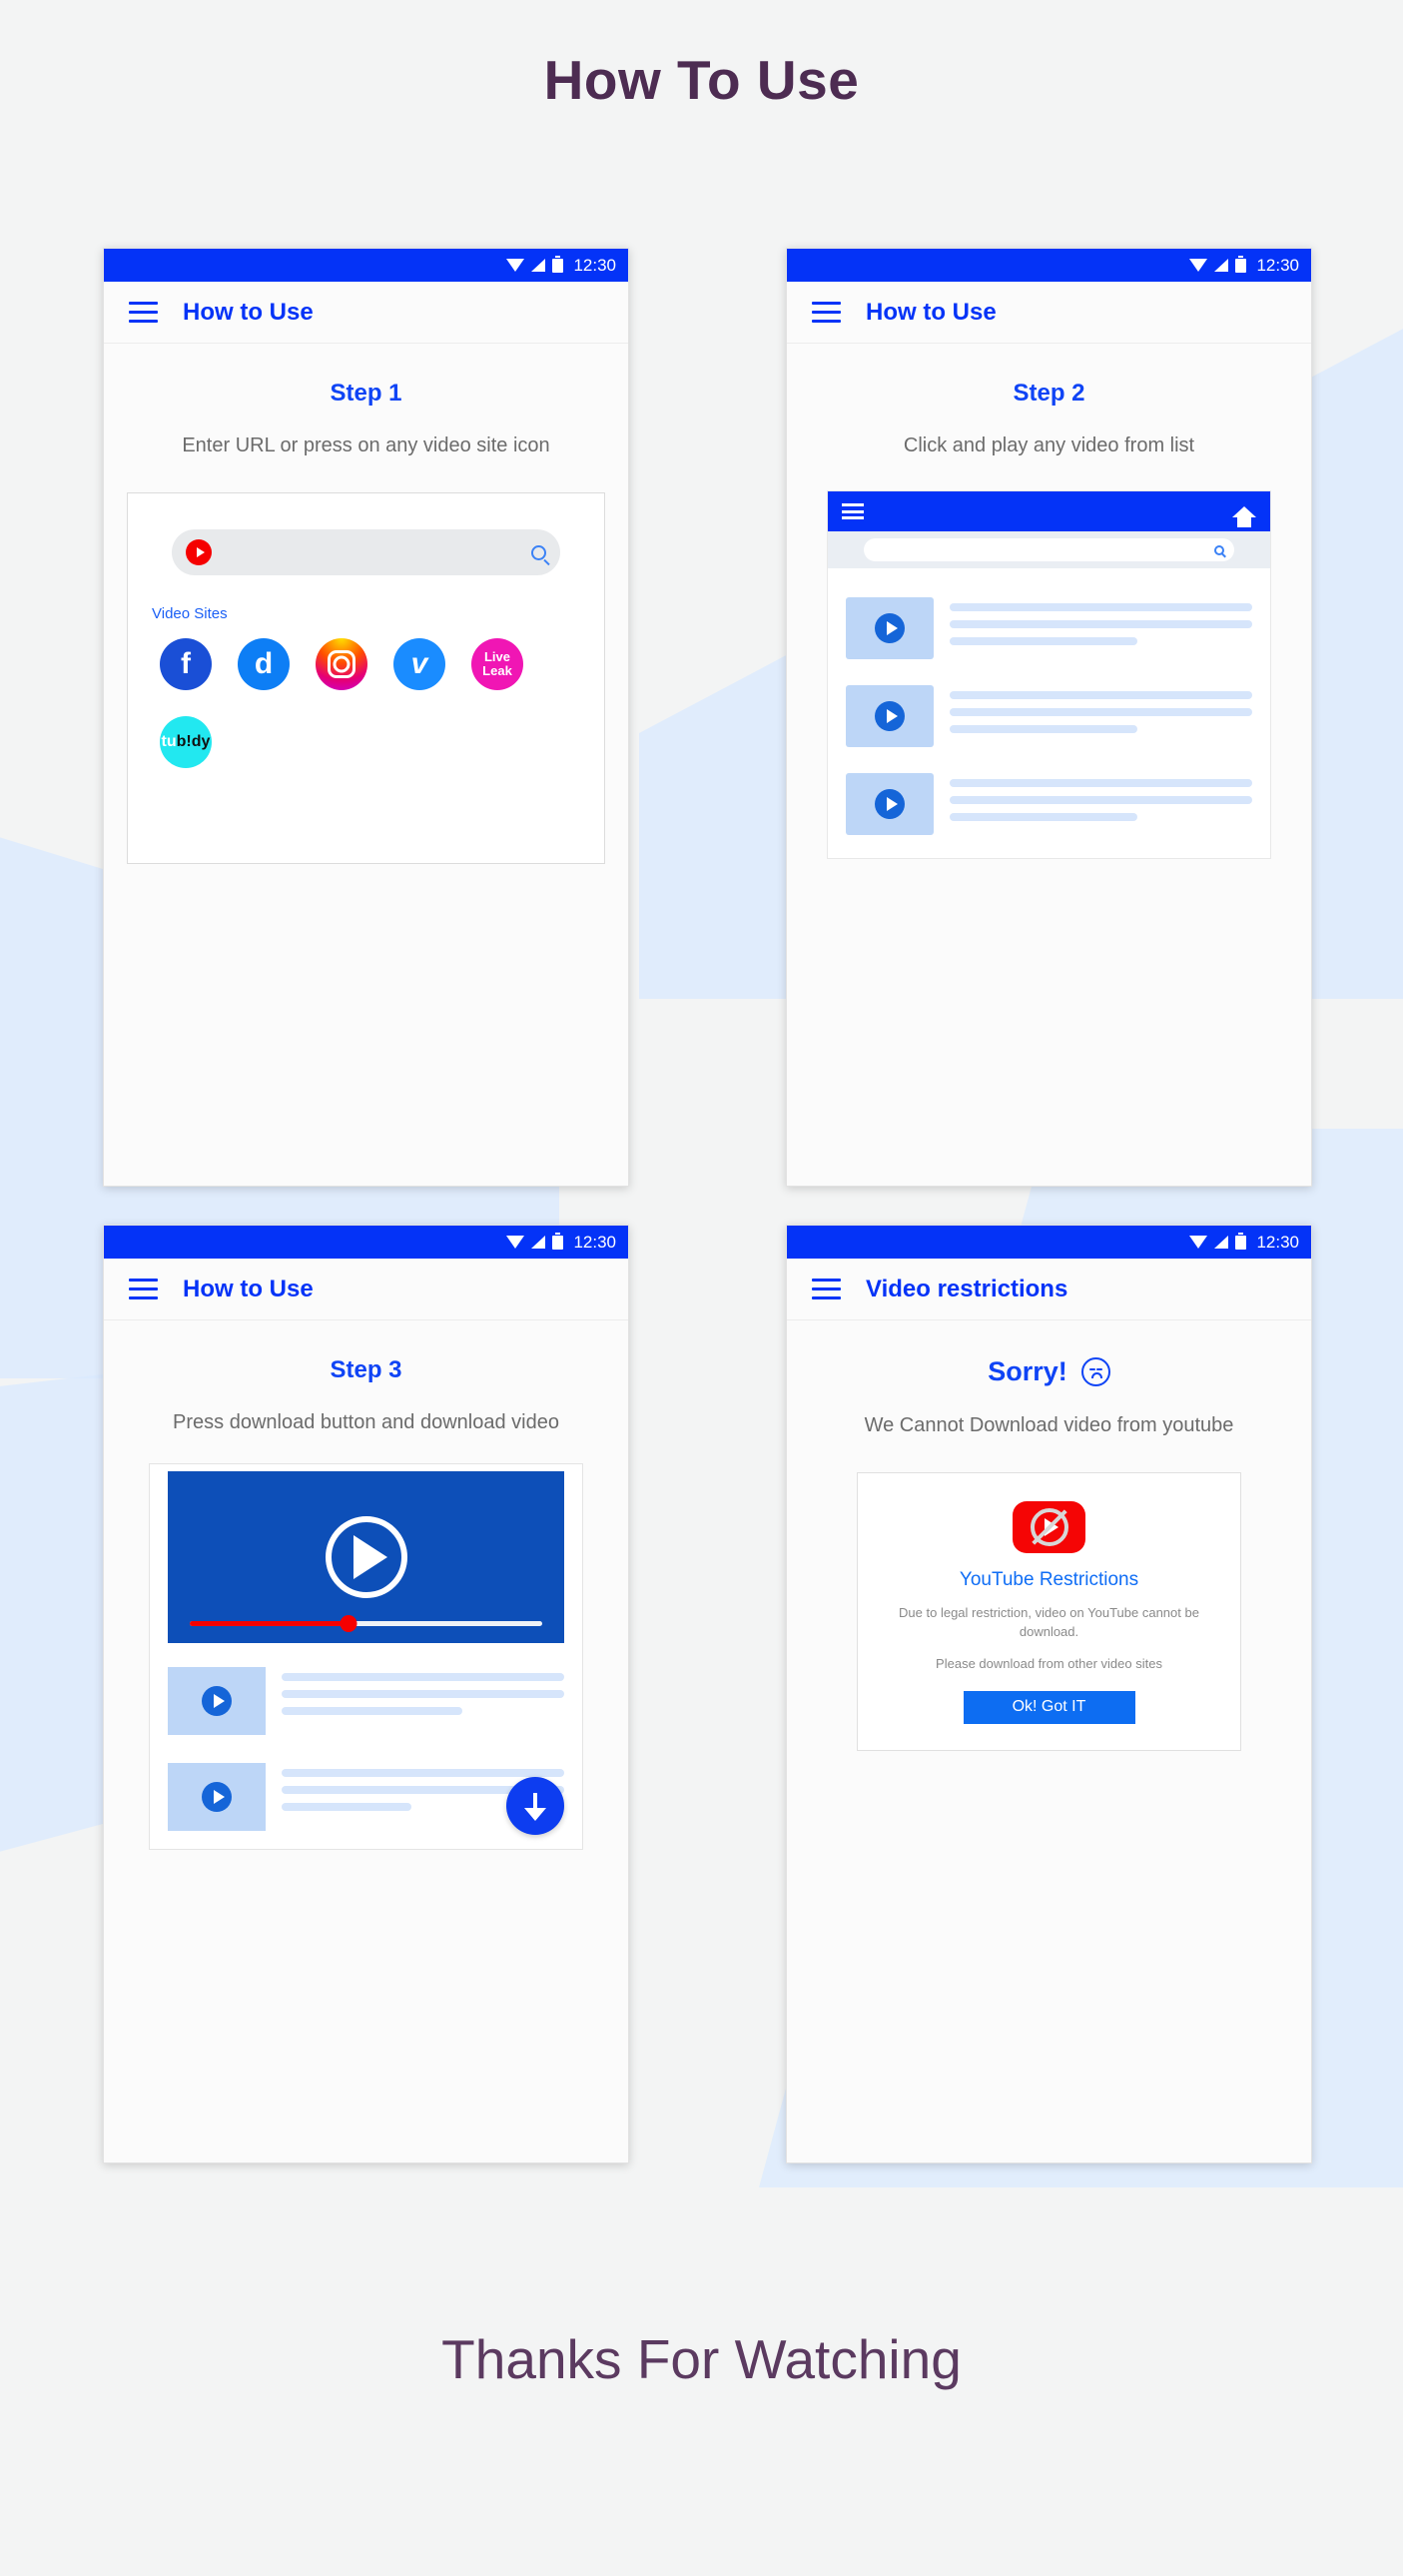  Describe the element at coordinates (701, 80) in the screenshot. I see `page-title: How To Use` at that location.